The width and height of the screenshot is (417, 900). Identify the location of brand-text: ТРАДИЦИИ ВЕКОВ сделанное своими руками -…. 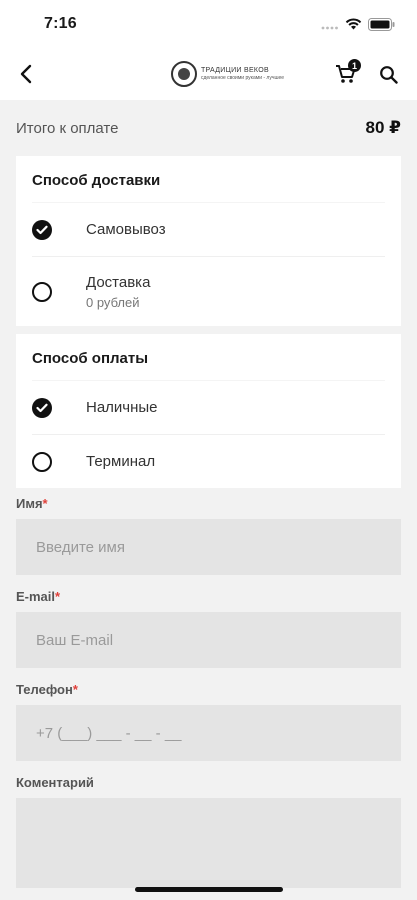
(242, 74).